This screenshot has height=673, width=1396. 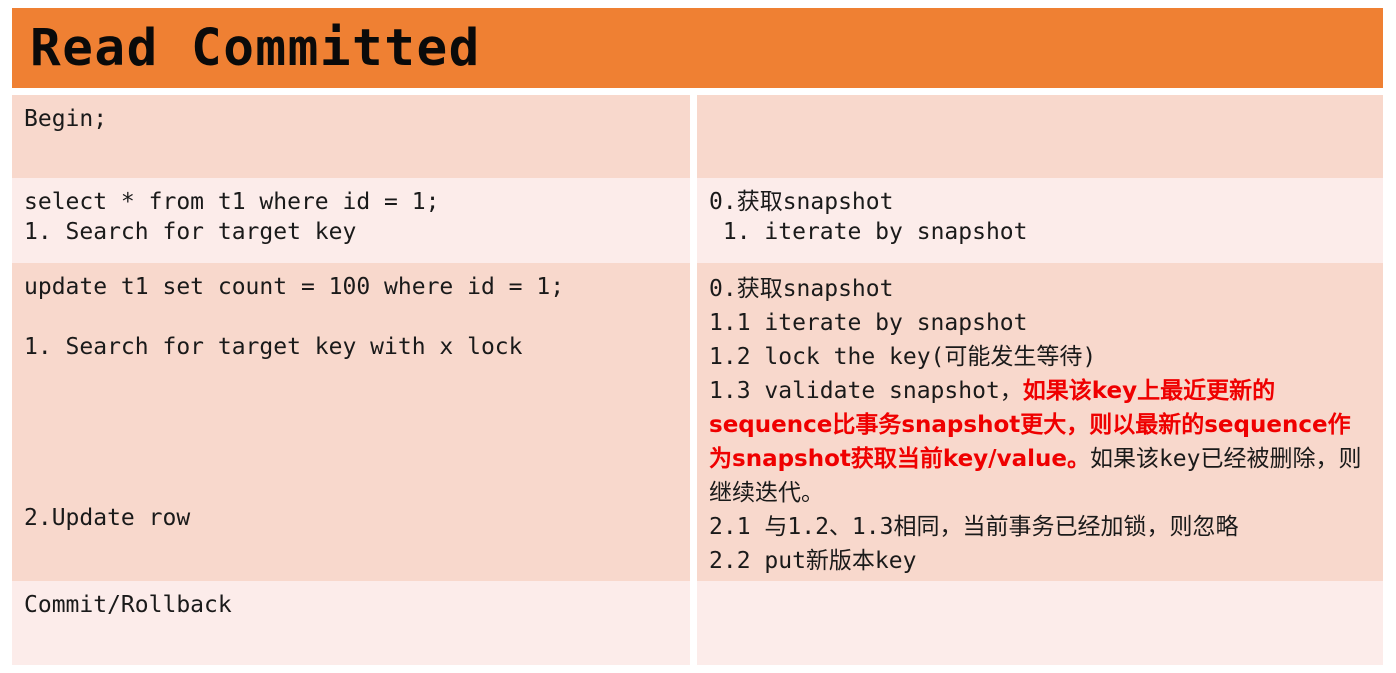 I want to click on table-row: Commit/Rollback, so click(x=697, y=623).